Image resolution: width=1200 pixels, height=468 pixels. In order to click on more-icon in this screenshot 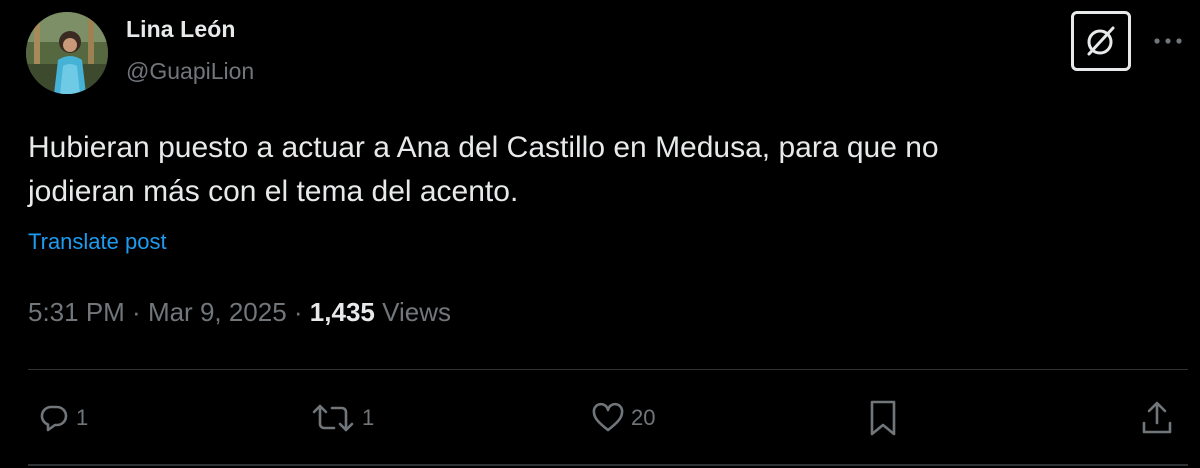, I will do `click(1168, 41)`.